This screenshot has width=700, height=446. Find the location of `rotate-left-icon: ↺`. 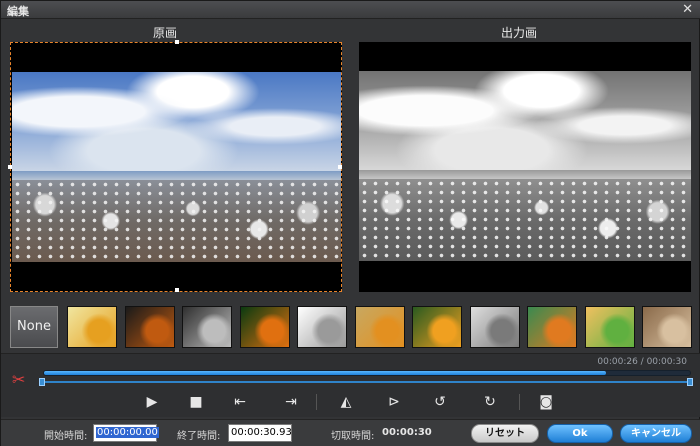

rotate-left-icon: ↺ is located at coordinates (440, 402).